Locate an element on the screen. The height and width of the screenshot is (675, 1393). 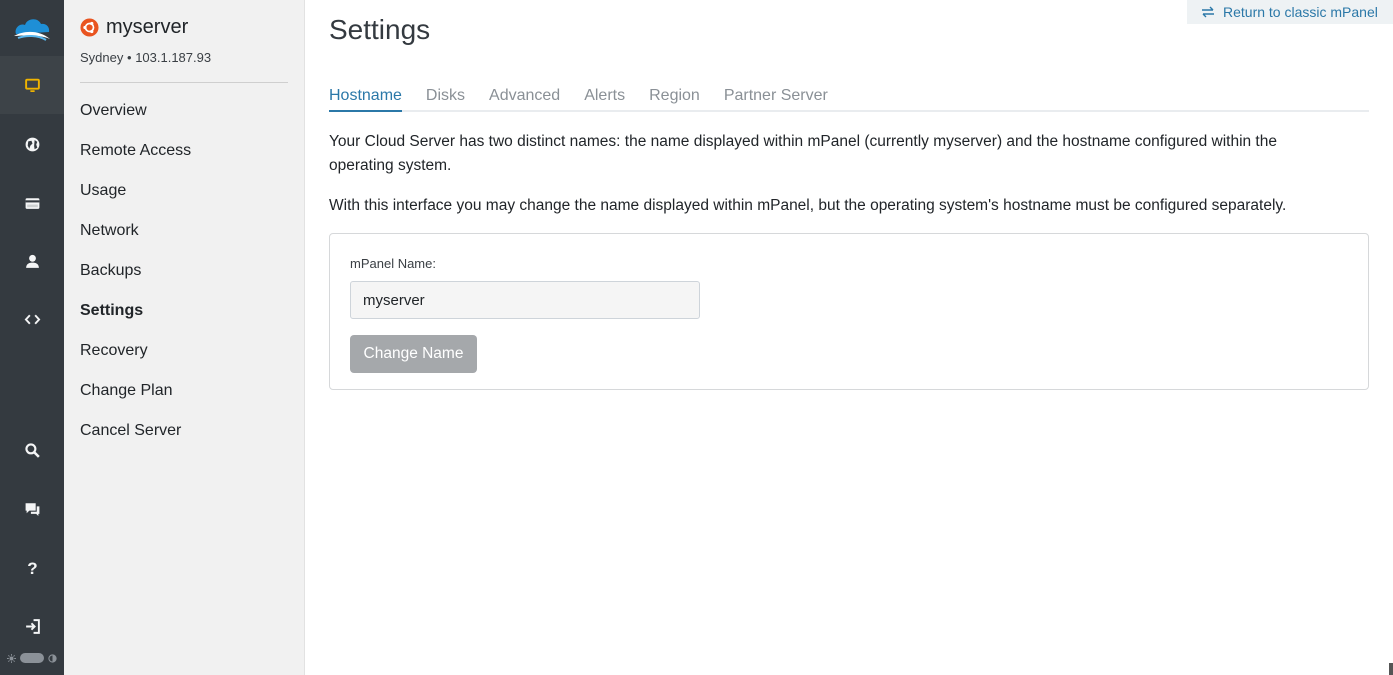
rail-item-servers is located at coordinates (32, 85).